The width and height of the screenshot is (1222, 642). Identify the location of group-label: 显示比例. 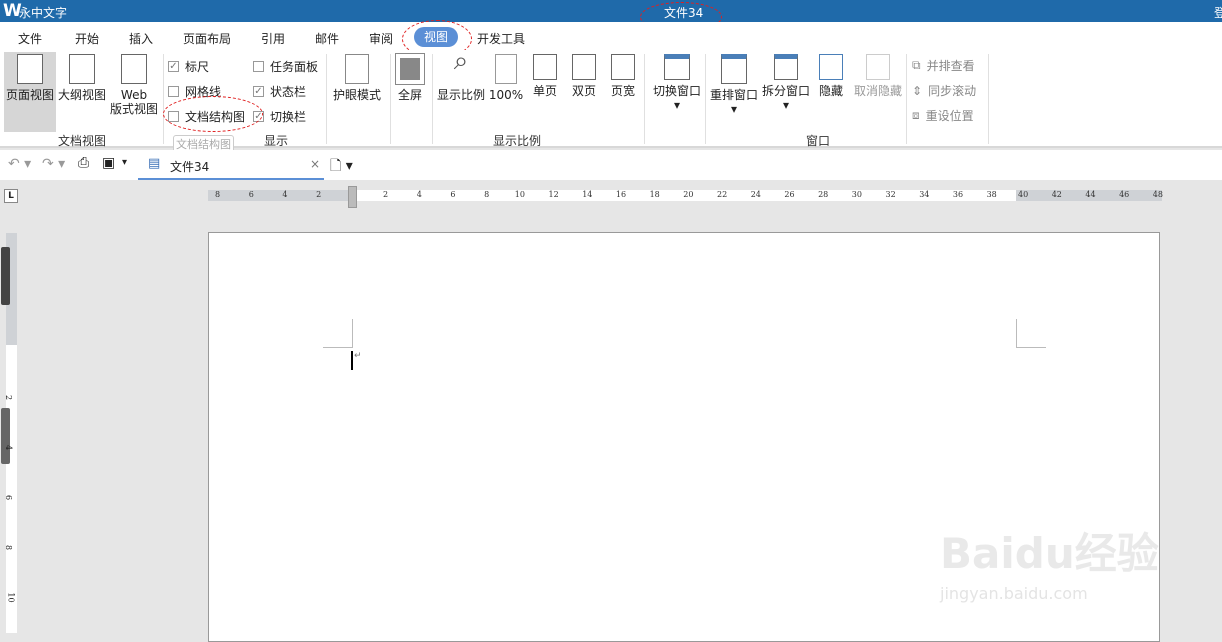
(517, 141).